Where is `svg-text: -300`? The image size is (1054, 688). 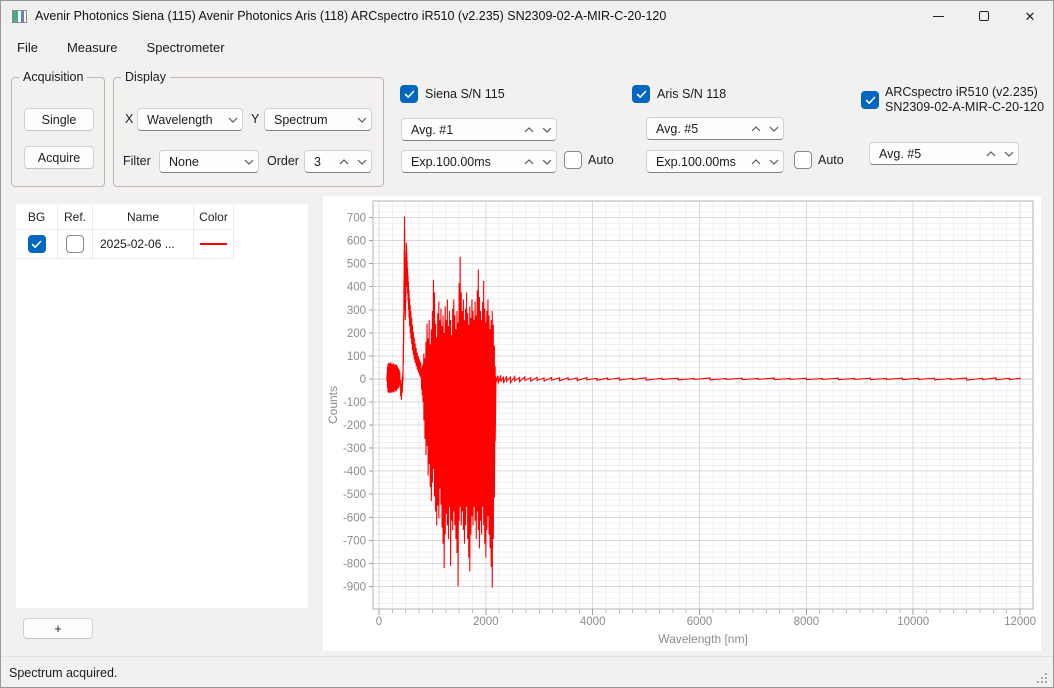
svg-text: -300 is located at coordinates (354, 449).